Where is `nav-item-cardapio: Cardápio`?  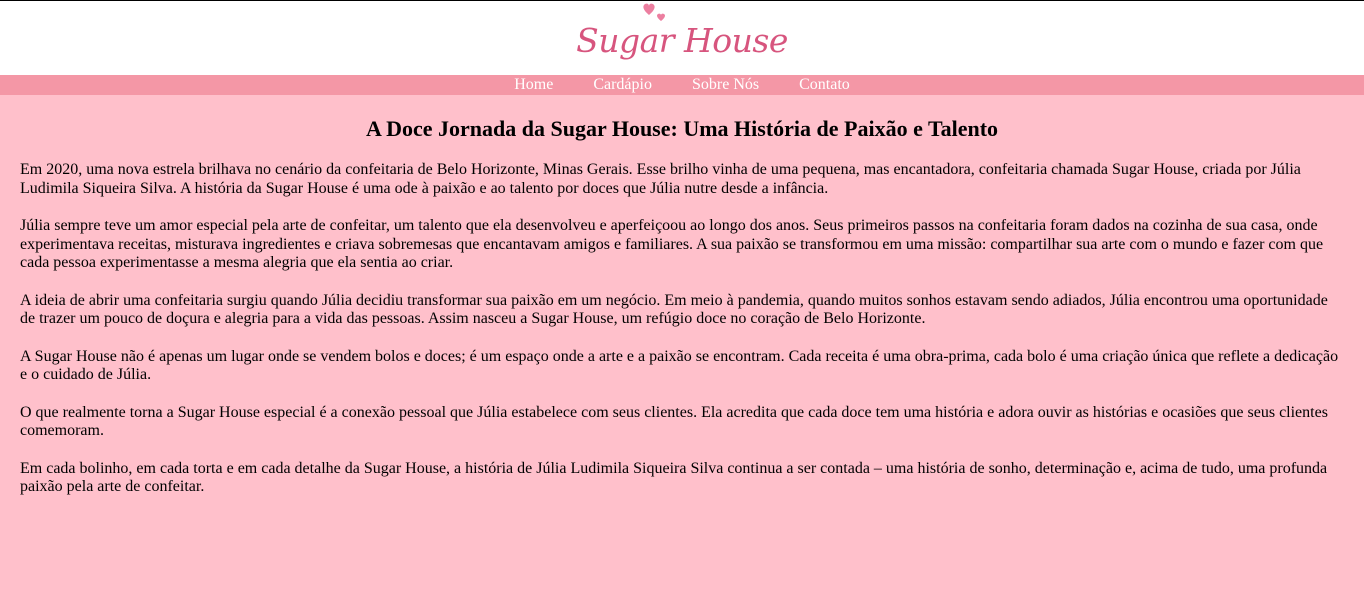 nav-item-cardapio: Cardápio is located at coordinates (622, 85).